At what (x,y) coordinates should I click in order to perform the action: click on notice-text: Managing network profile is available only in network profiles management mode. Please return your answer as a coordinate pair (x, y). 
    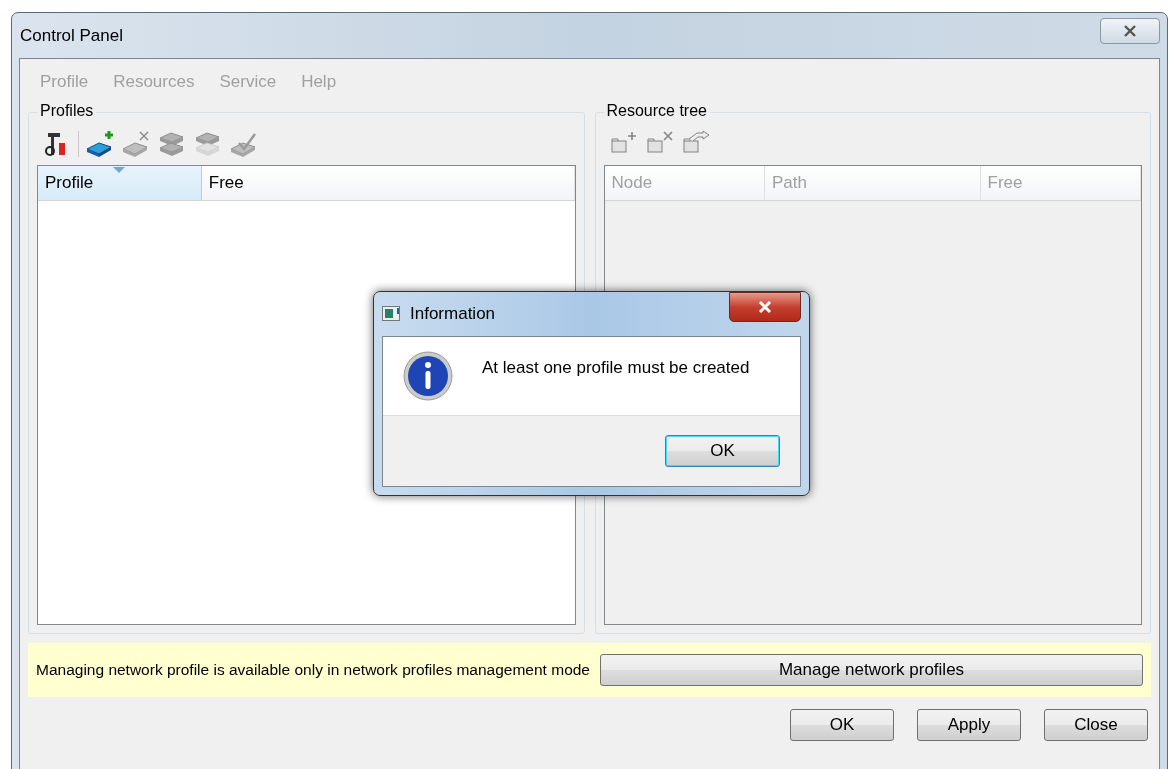
    Looking at the image, I should click on (313, 670).